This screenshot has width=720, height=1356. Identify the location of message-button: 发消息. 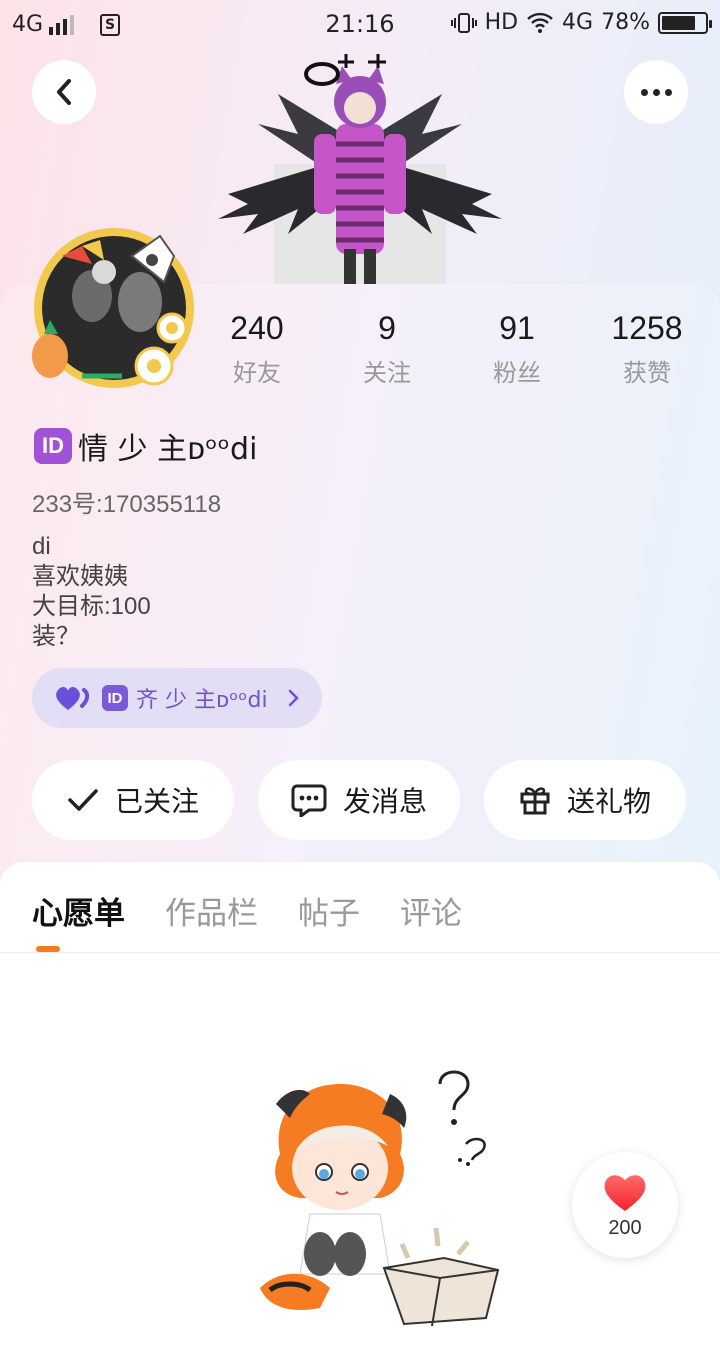
(359, 800).